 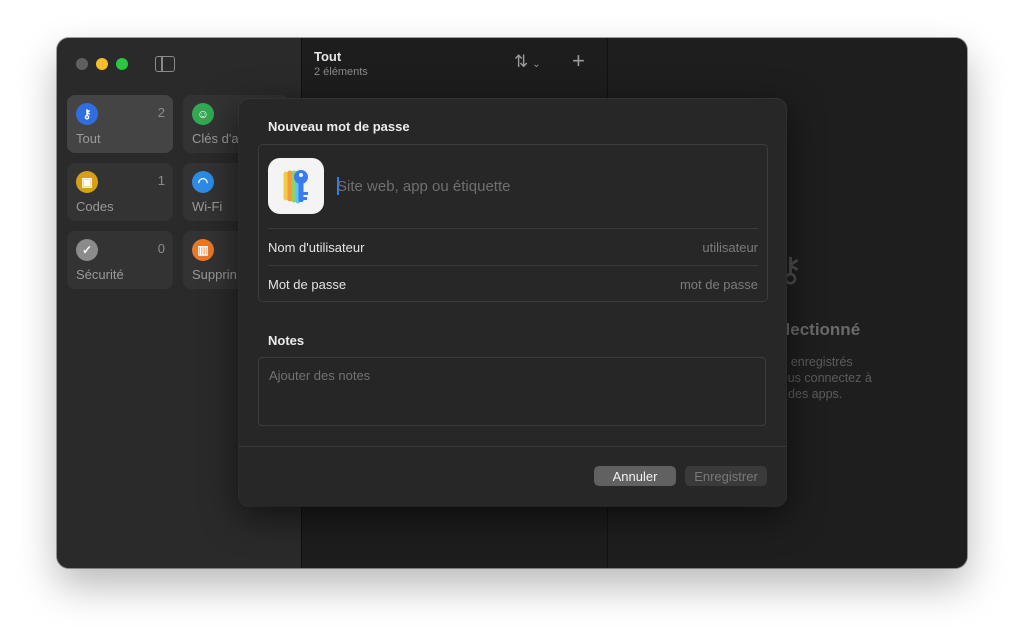 What do you see at coordinates (82, 64) in the screenshot?
I see `close-window-button` at bounding box center [82, 64].